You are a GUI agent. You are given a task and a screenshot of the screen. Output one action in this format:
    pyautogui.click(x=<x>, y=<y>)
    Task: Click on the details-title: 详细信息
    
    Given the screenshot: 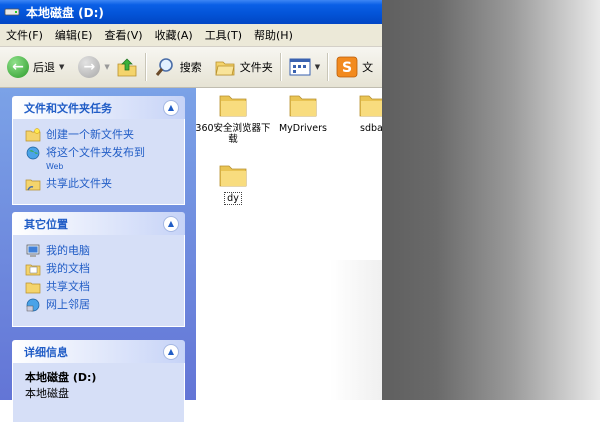 What is the action you would take?
    pyautogui.click(x=46, y=352)
    